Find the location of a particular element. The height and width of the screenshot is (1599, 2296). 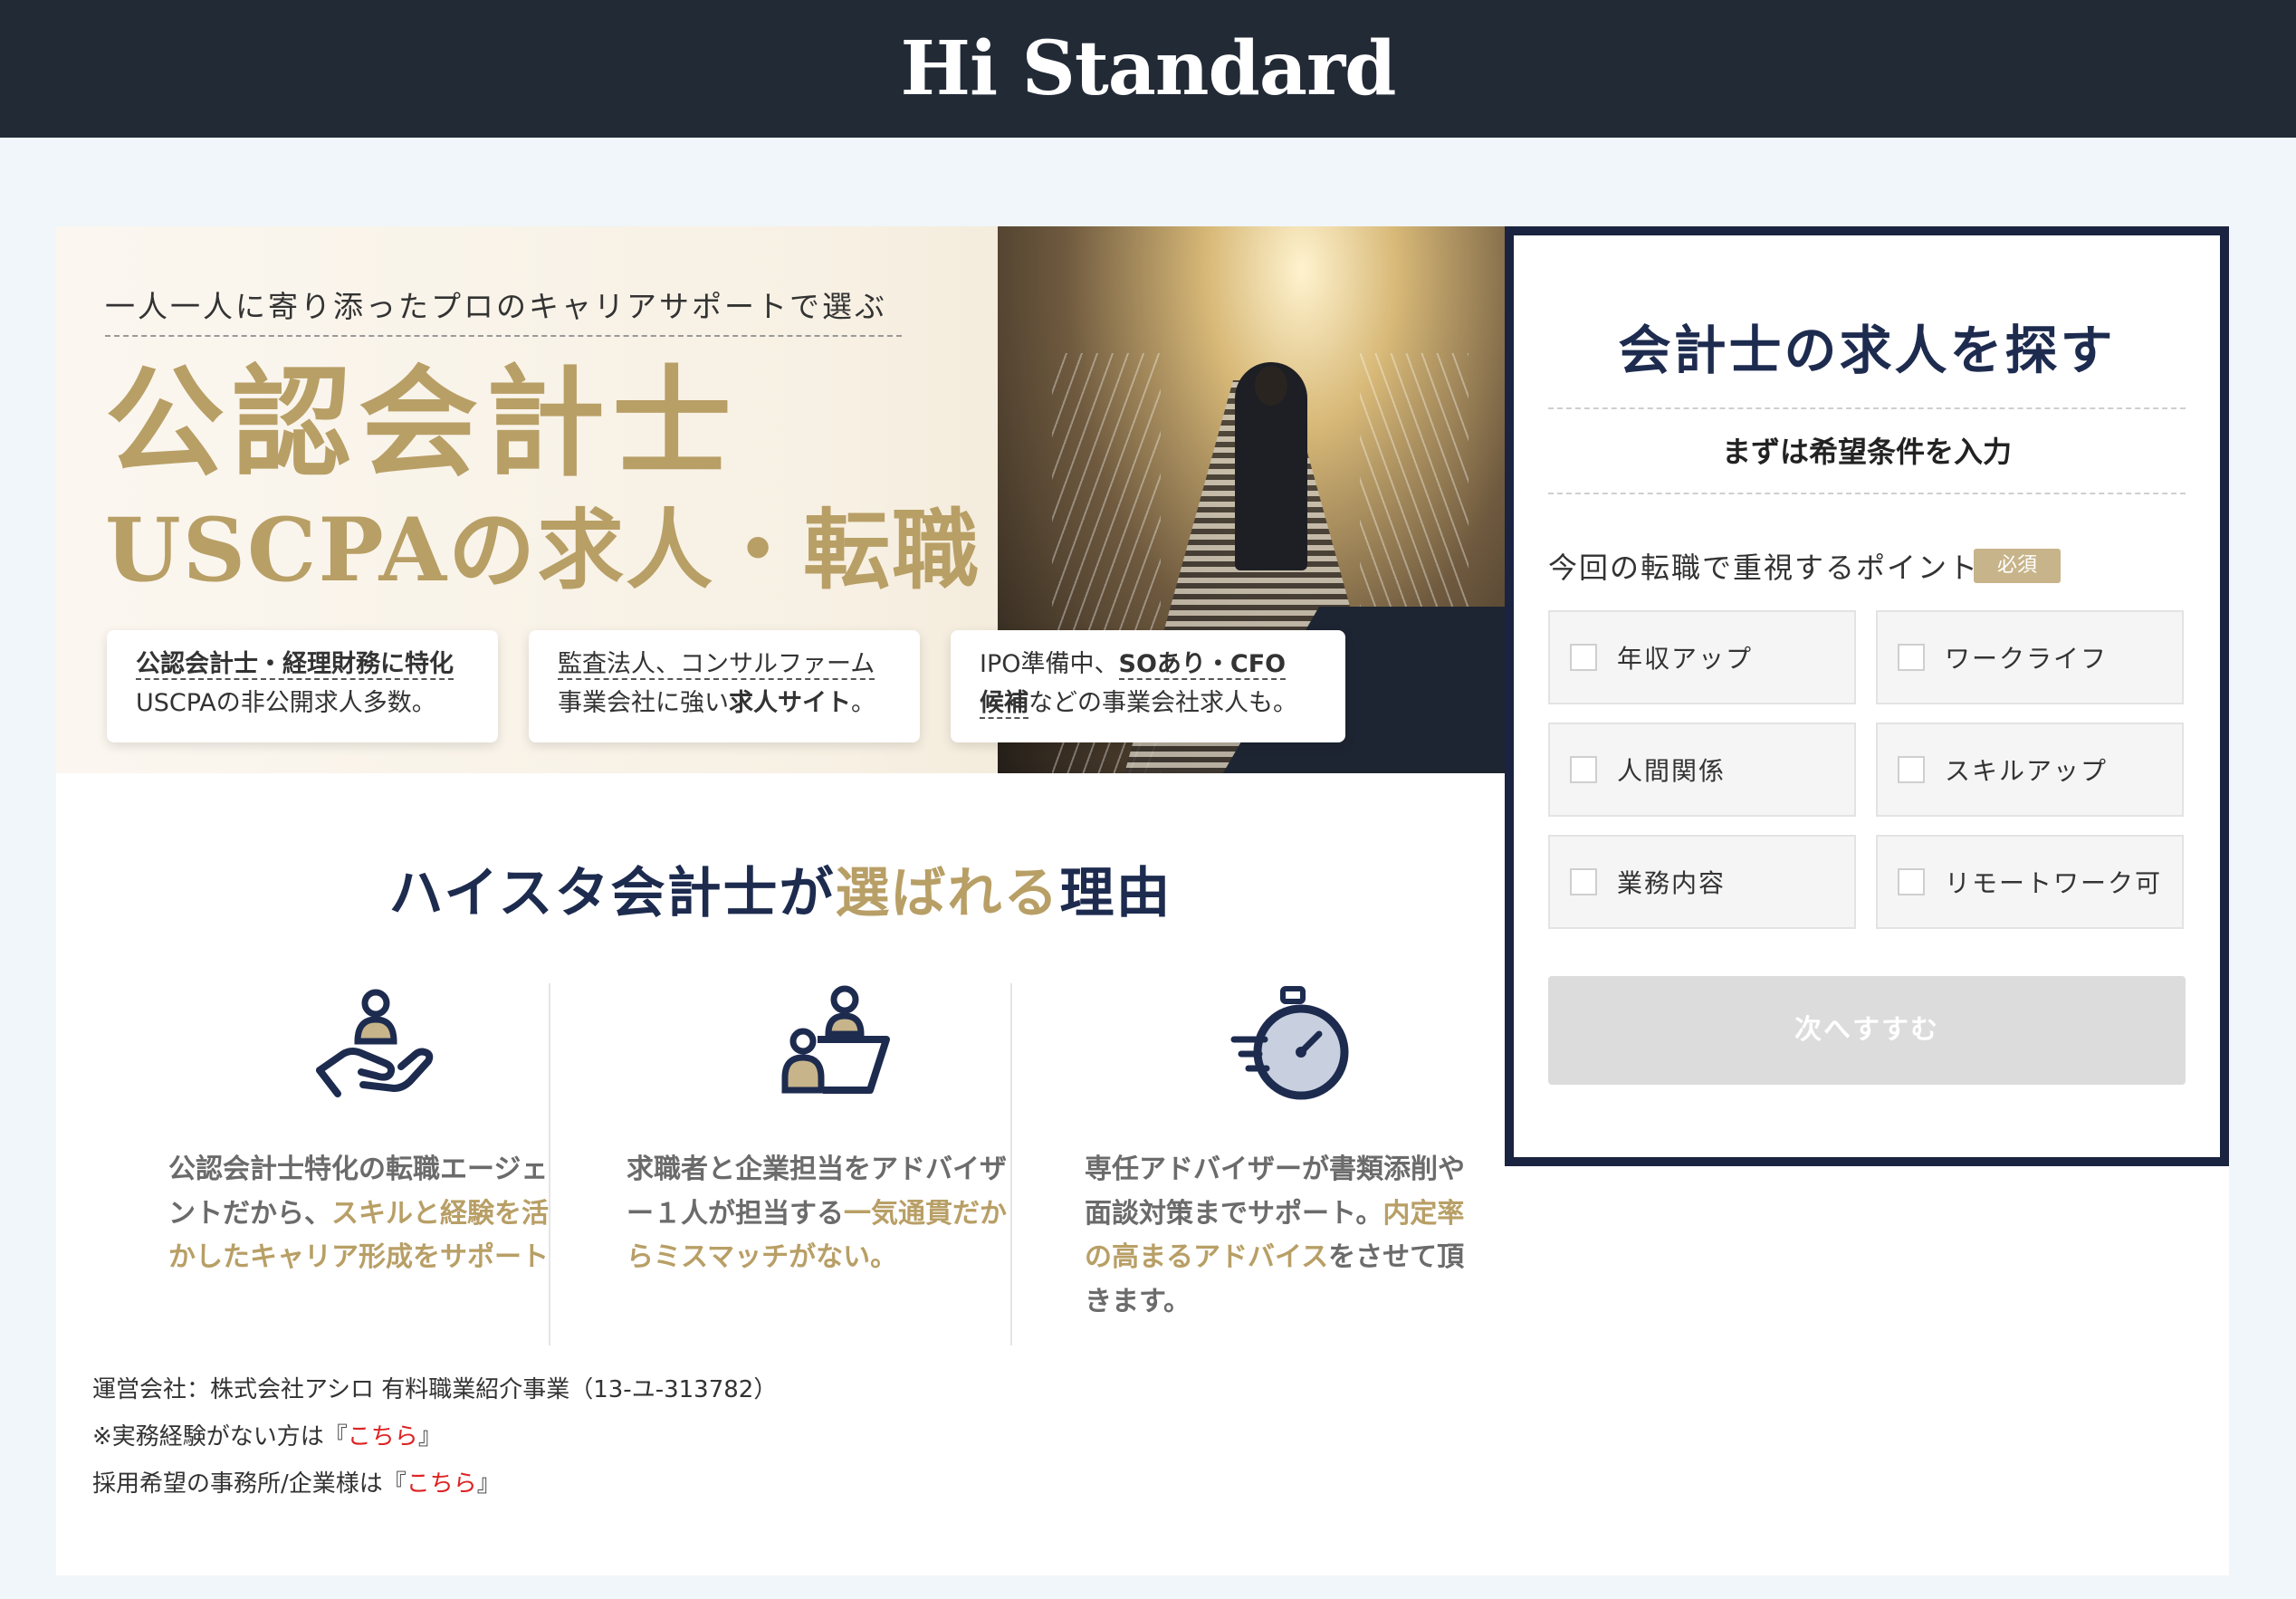

option-skill-up: スキルアップ is located at coordinates (2030, 770).